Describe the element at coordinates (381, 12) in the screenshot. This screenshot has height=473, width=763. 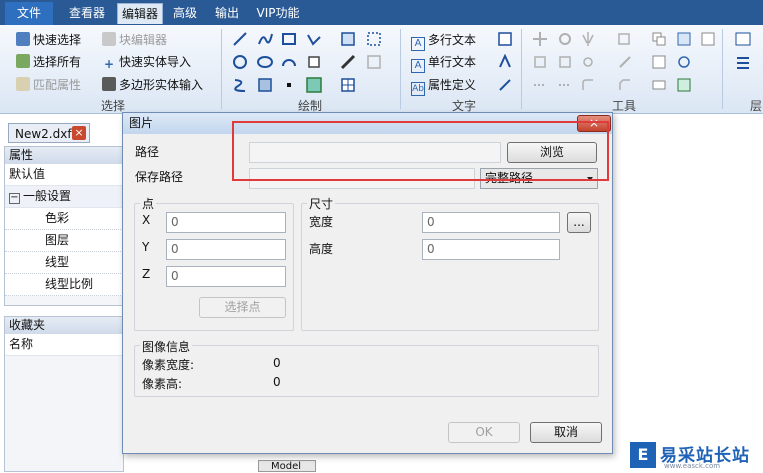
I see `ribbon-tabbar: 文件 查看器 编辑器 高级 输出 VIP功能` at that location.